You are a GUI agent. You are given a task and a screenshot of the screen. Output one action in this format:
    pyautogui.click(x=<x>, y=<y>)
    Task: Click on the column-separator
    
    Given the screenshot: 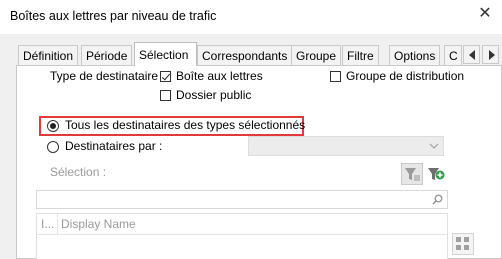 What is the action you would take?
    pyautogui.click(x=57, y=224)
    